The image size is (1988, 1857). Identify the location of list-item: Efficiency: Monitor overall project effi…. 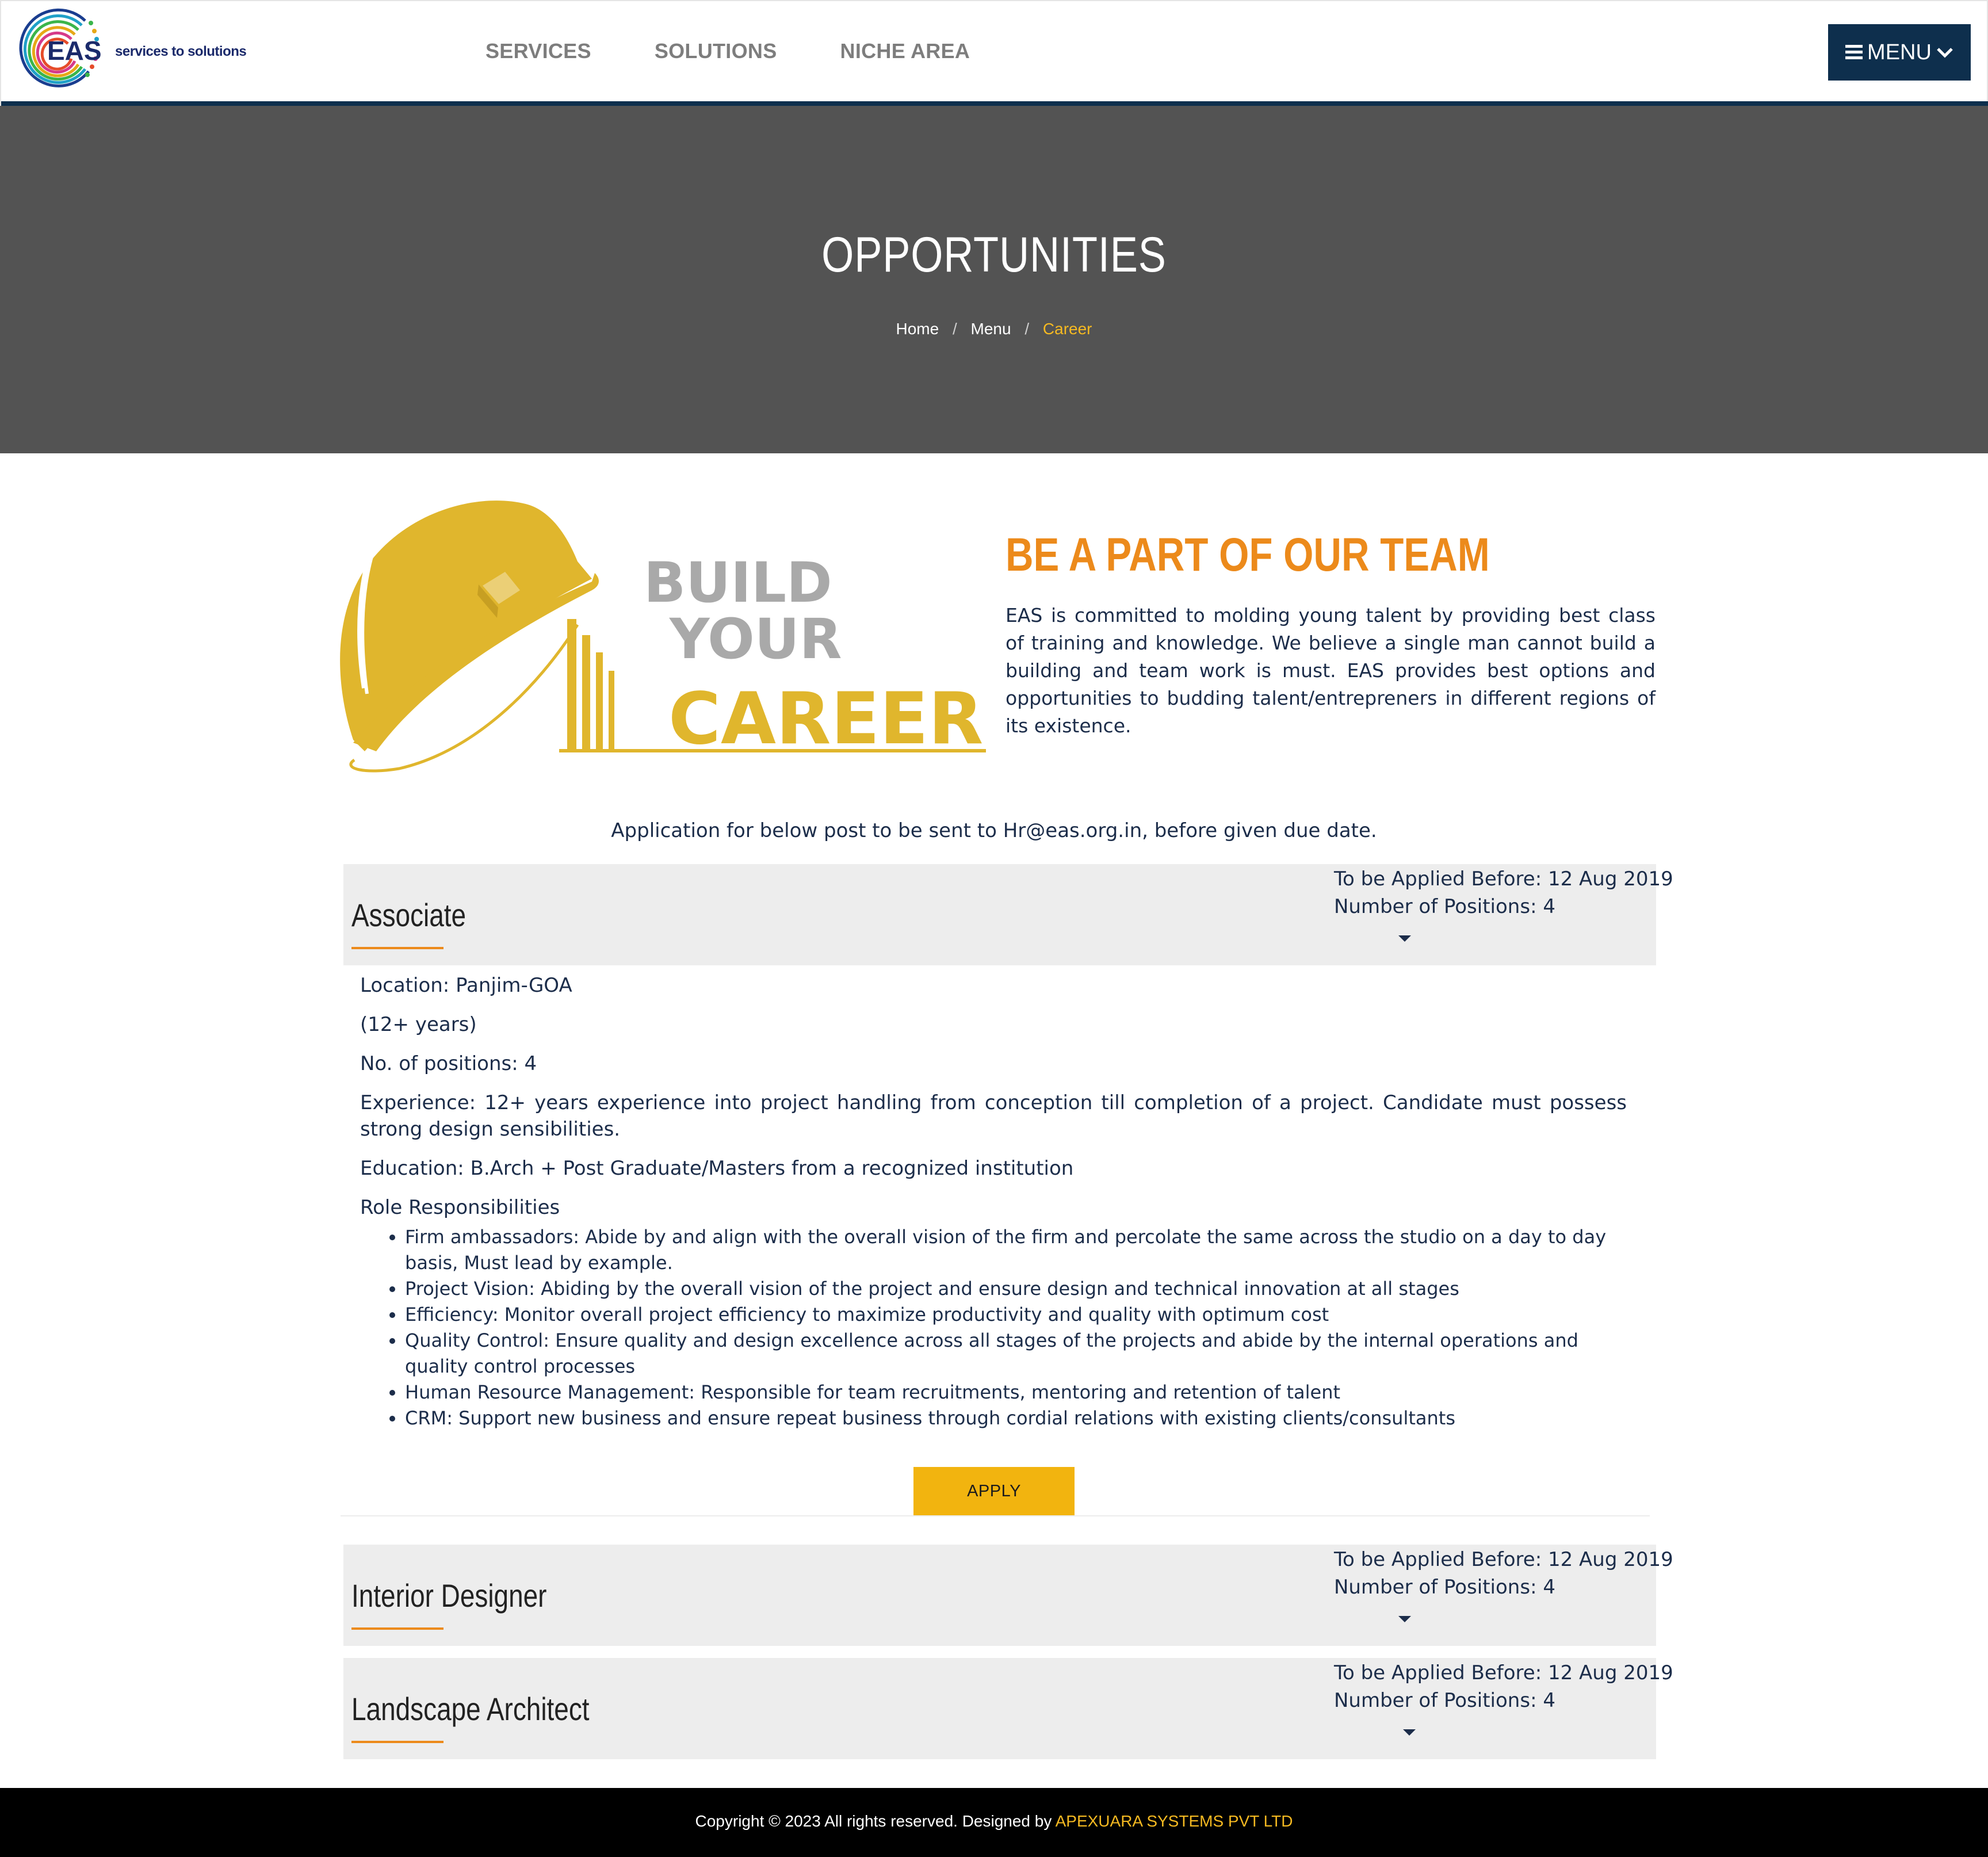
(1016, 1315).